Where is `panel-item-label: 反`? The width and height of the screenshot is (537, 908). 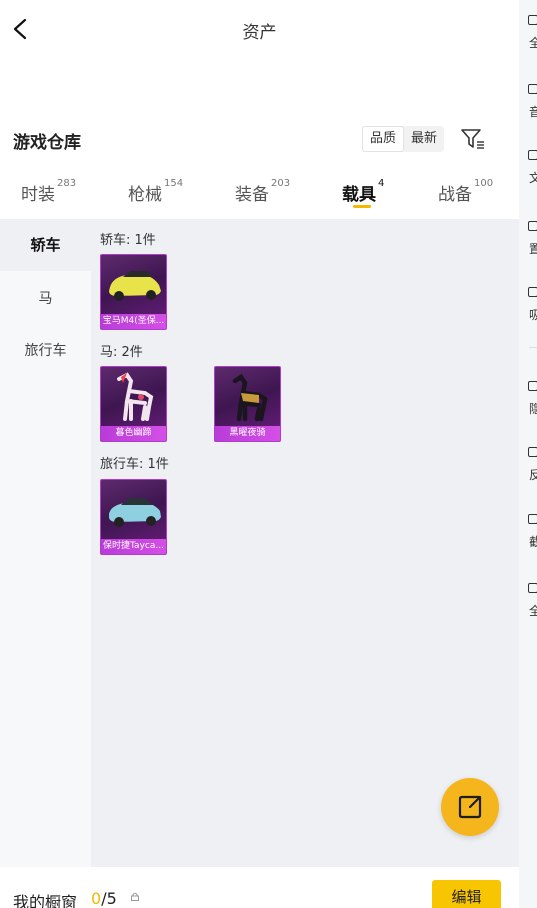 panel-item-label: 反 is located at coordinates (533, 475).